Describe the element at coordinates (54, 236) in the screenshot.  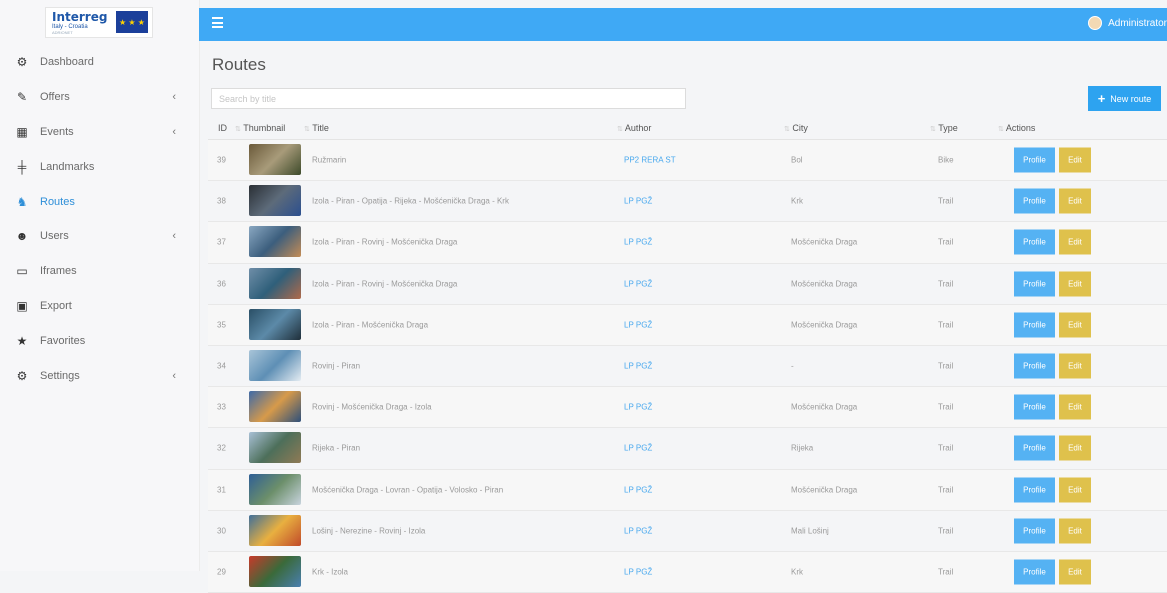
I see `sidebar-item-label: Users` at that location.